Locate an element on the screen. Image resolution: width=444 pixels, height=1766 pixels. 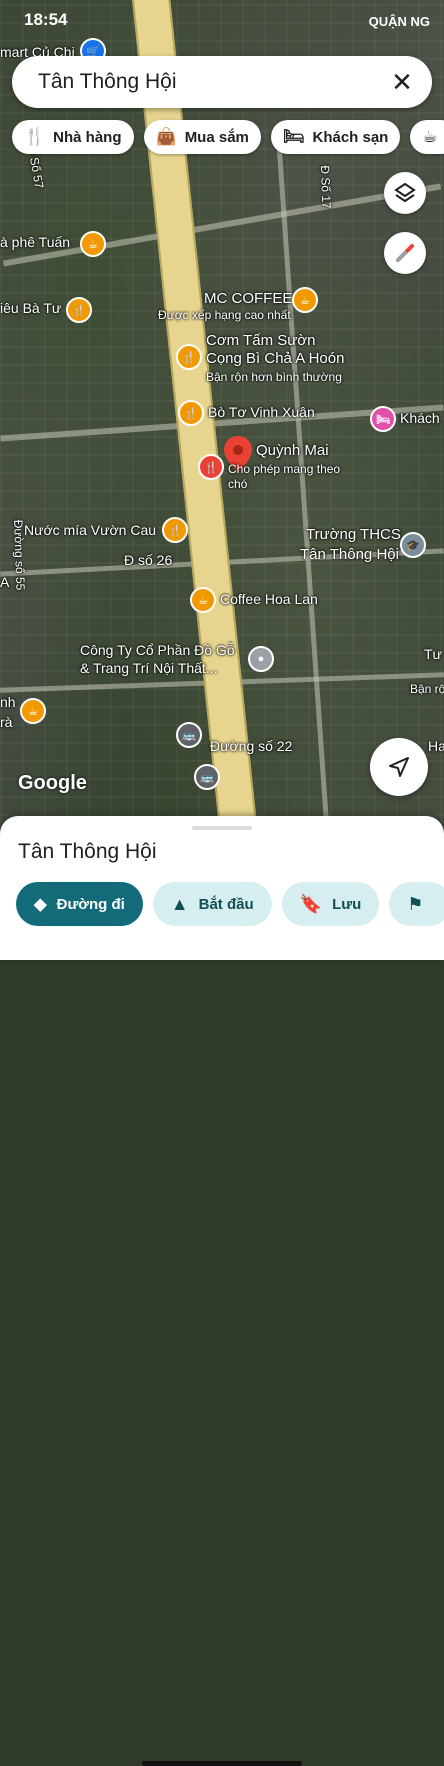
map-label: A is located at coordinates (5, 582).